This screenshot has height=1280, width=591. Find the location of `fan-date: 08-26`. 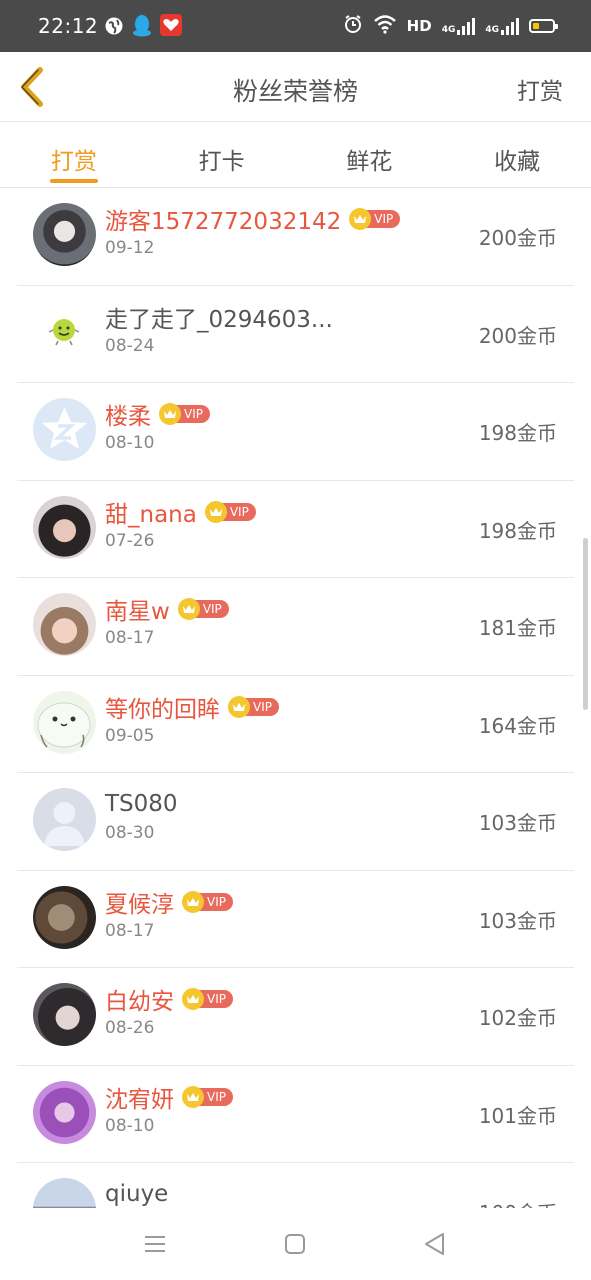

fan-date: 08-26 is located at coordinates (130, 1028).